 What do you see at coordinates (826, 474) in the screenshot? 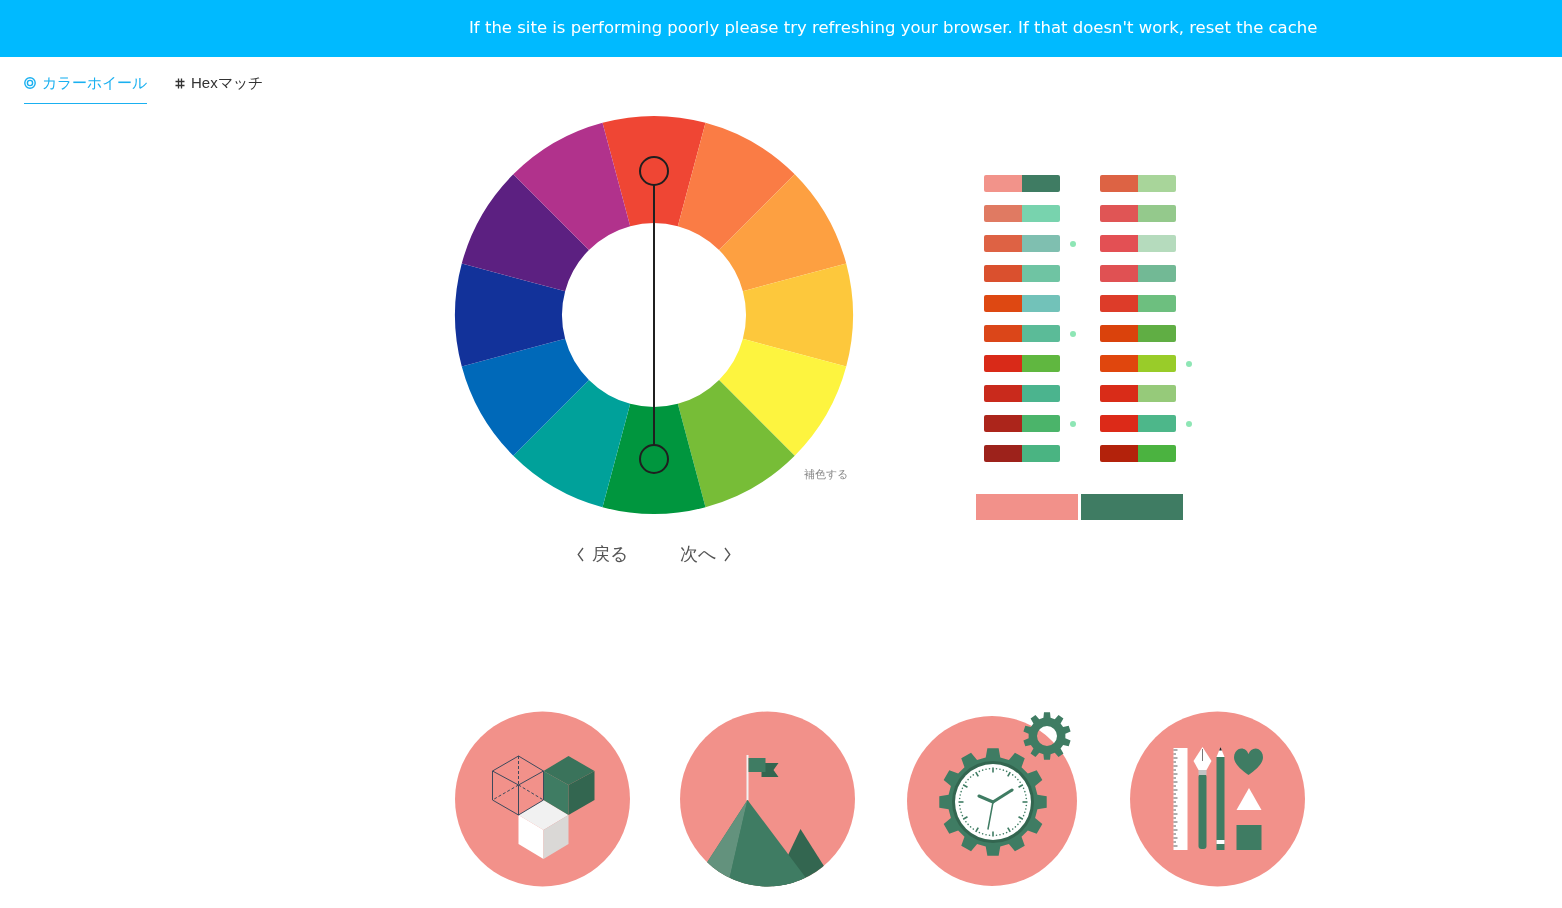
I see `scheme-label: 補色する` at bounding box center [826, 474].